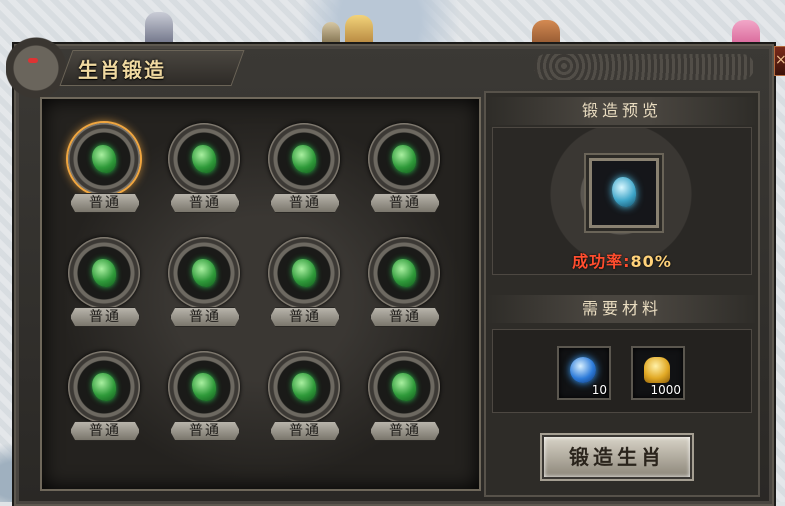  Describe the element at coordinates (657, 370) in the screenshot. I see `gold-ingot-icon` at that location.